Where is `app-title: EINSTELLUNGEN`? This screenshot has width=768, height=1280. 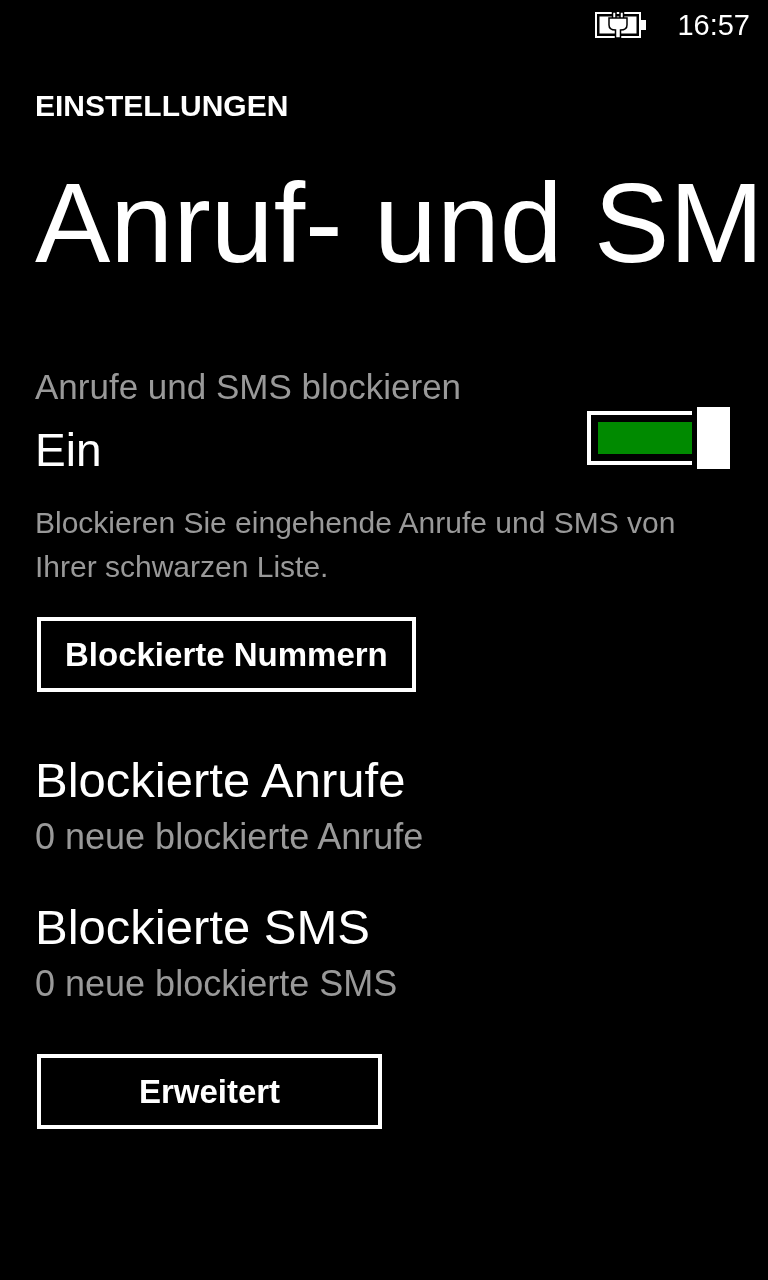 app-title: EINSTELLUNGEN is located at coordinates (162, 106).